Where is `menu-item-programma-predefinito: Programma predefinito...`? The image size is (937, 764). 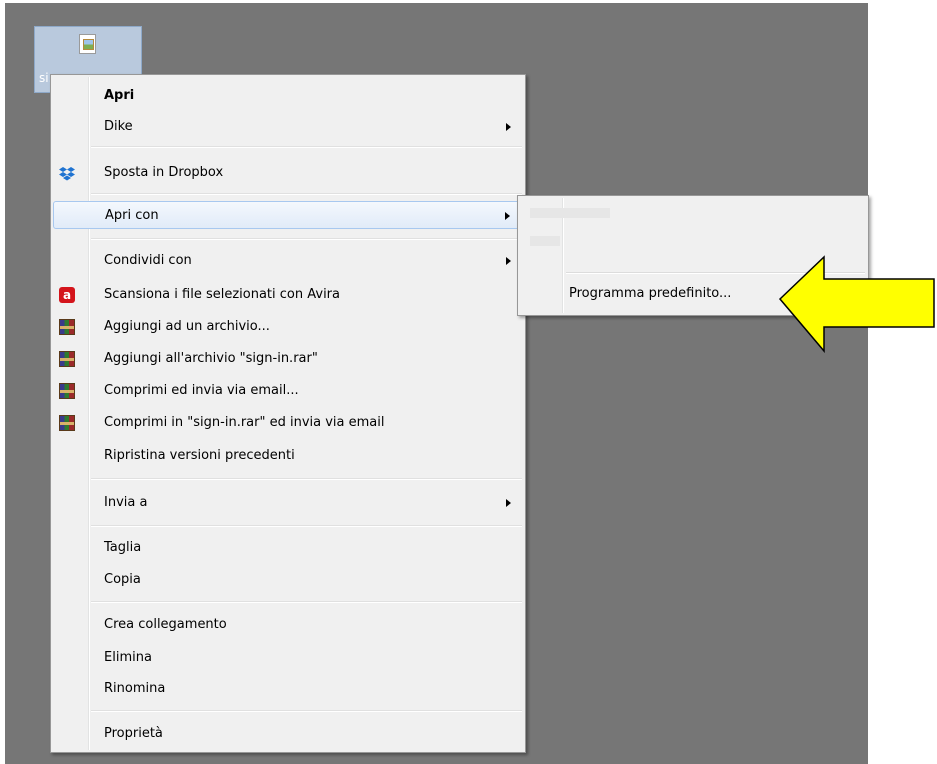 menu-item-programma-predefinito: Programma predefinito... is located at coordinates (650, 293).